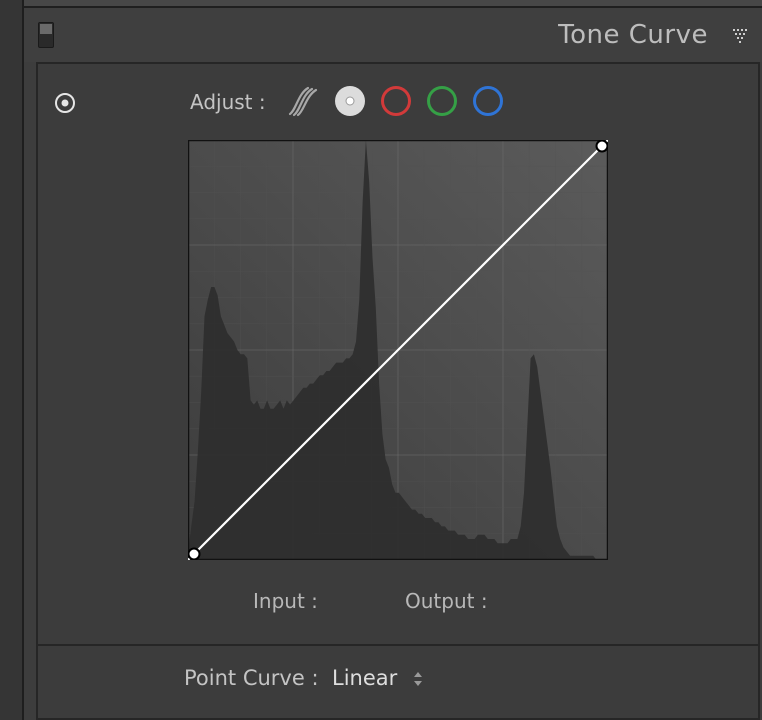 This screenshot has width=762, height=720. Describe the element at coordinates (393, 4) in the screenshot. I see `previous-panel-edge` at that location.